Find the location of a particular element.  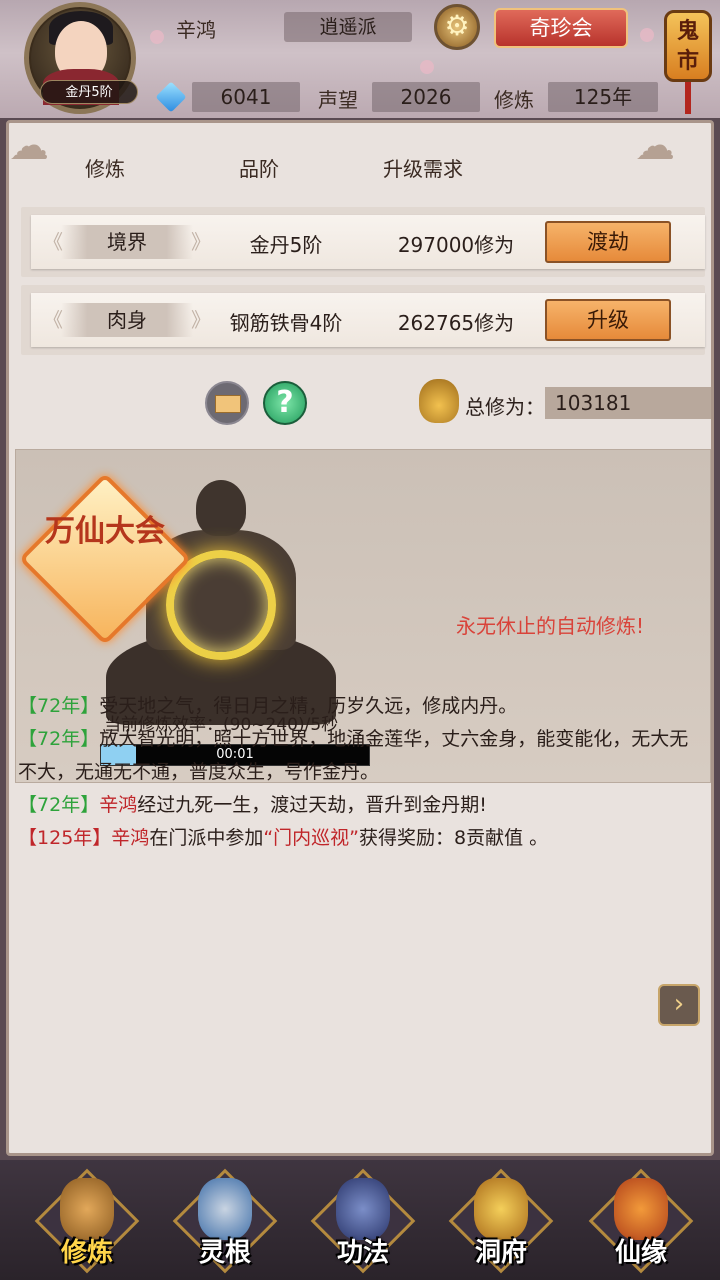

row-grade: 钢筋铁骨4阶 is located at coordinates (286, 323).